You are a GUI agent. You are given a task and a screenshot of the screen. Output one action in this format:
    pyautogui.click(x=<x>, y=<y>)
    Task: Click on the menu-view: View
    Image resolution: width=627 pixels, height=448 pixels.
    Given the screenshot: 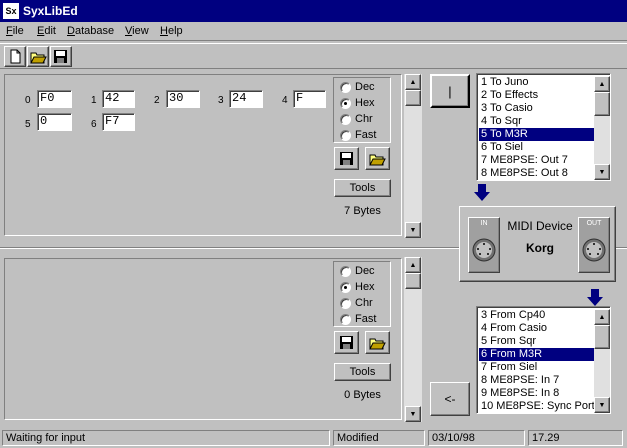 What is the action you would take?
    pyautogui.click(x=137, y=31)
    